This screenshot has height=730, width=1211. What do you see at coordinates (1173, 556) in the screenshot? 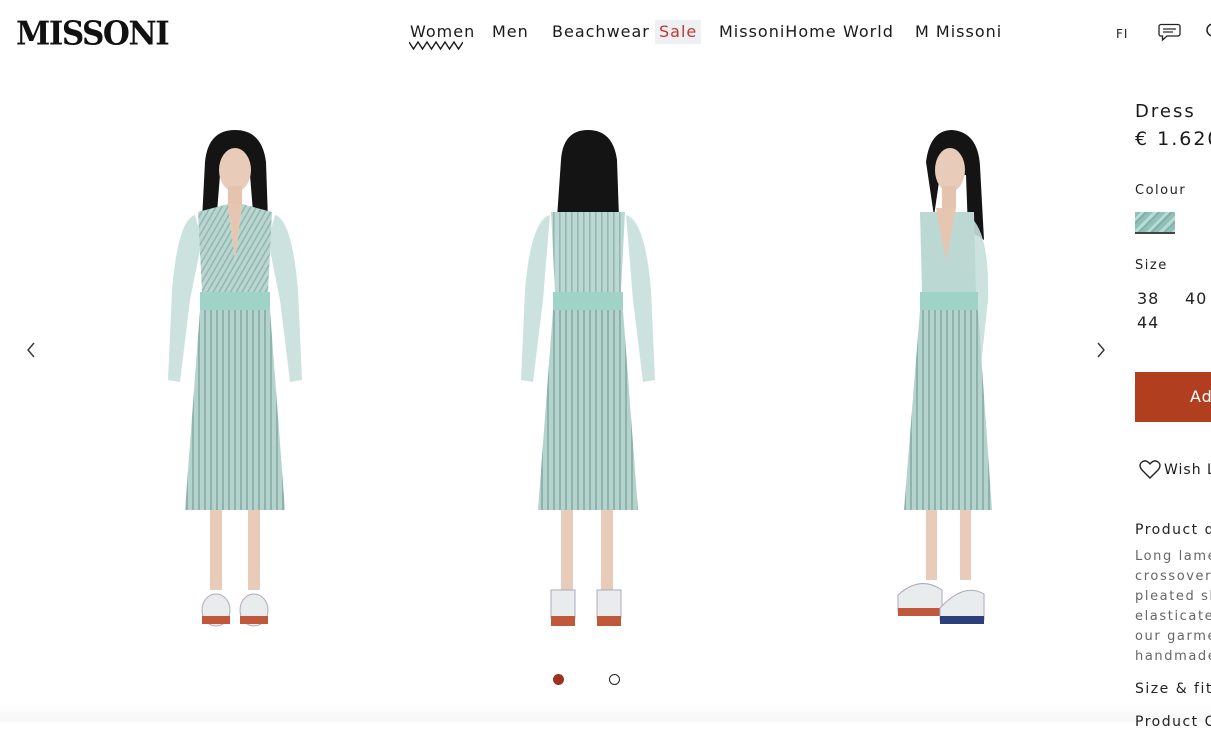
I see `description-line: Long lamé dr` at bounding box center [1173, 556].